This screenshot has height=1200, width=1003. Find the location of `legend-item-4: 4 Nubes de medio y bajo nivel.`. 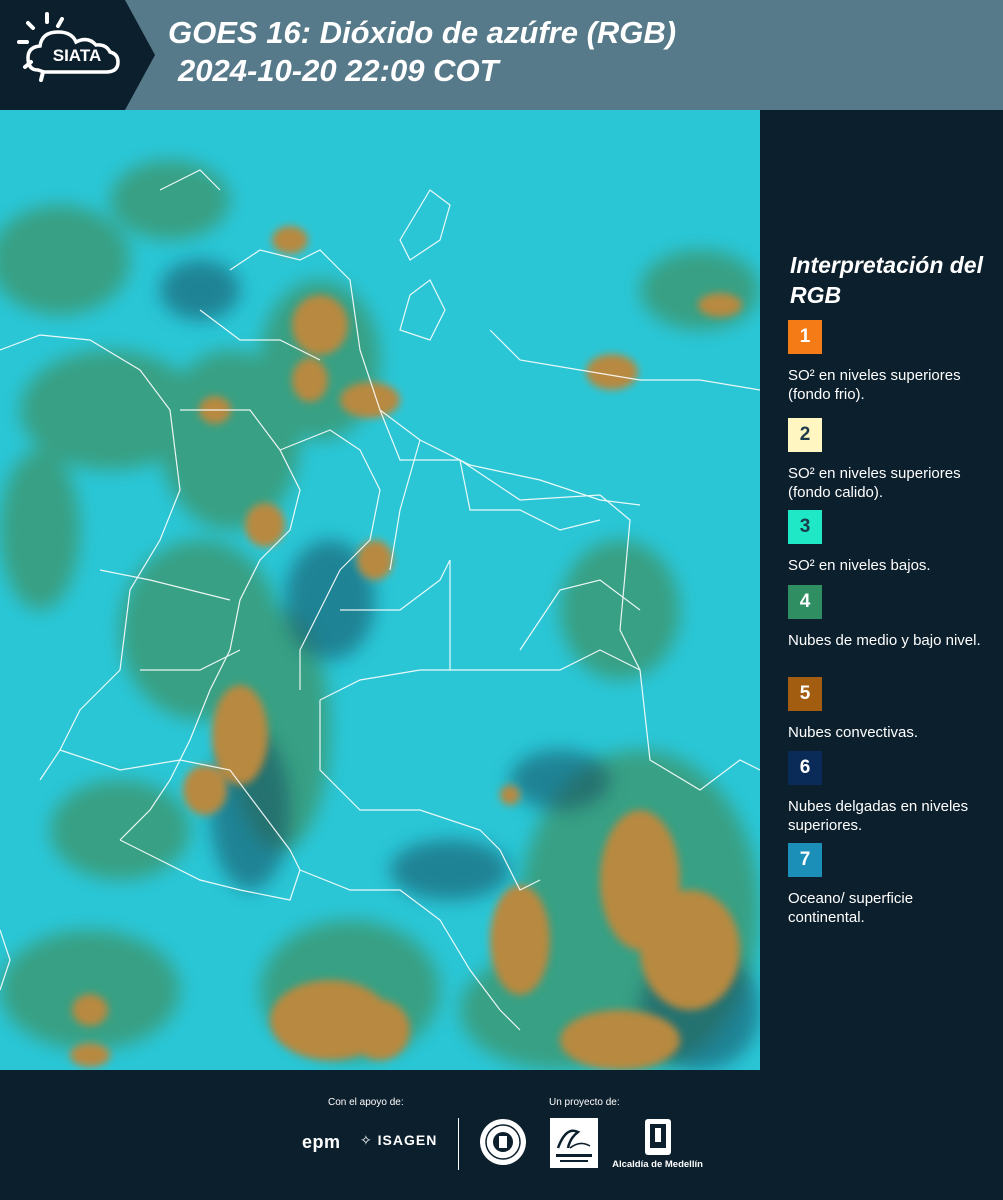

legend-item-4: 4 Nubes de medio y bajo nivel. is located at coordinates (888, 617).